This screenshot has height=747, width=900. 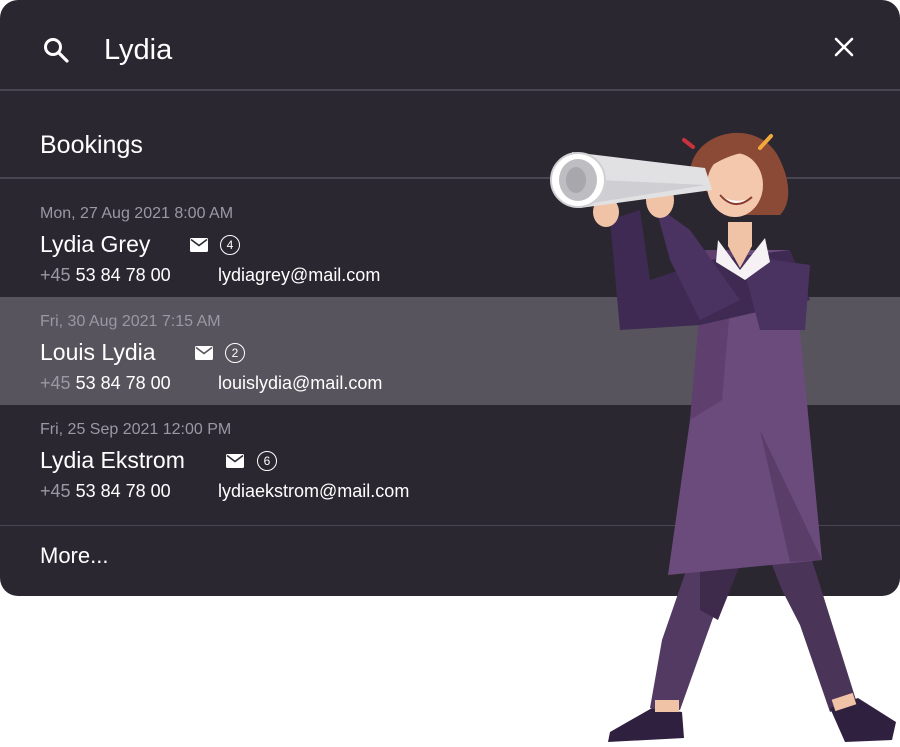 I want to click on booking-date: Fri, 25 Sep 2021 12:00 PM, so click(x=136, y=429).